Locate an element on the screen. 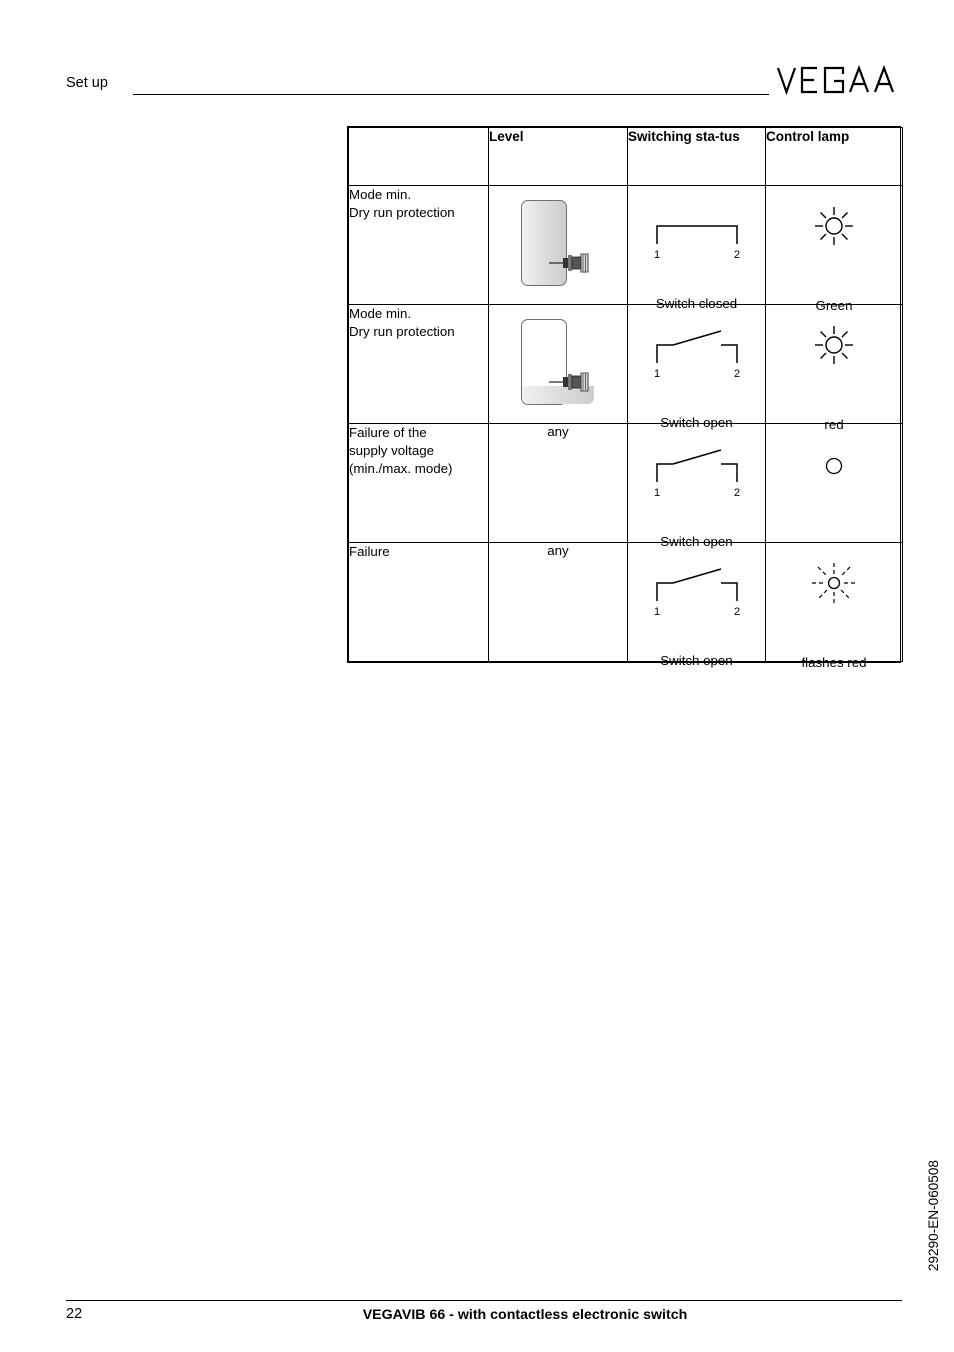 The height and width of the screenshot is (1352, 954). switch-caption: Switch closed is located at coordinates (696, 303).